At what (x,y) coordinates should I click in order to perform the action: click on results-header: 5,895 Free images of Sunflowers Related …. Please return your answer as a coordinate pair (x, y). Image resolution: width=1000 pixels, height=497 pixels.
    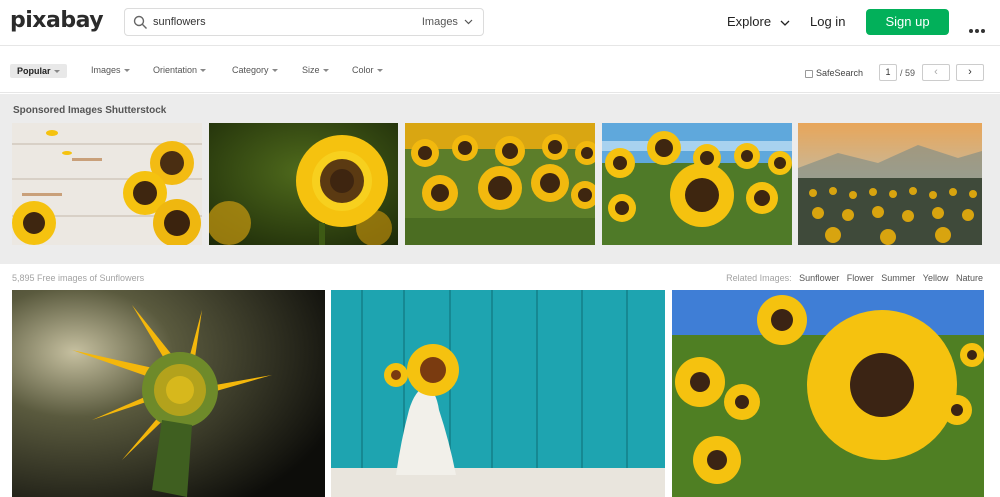
    Looking at the image, I should click on (500, 277).